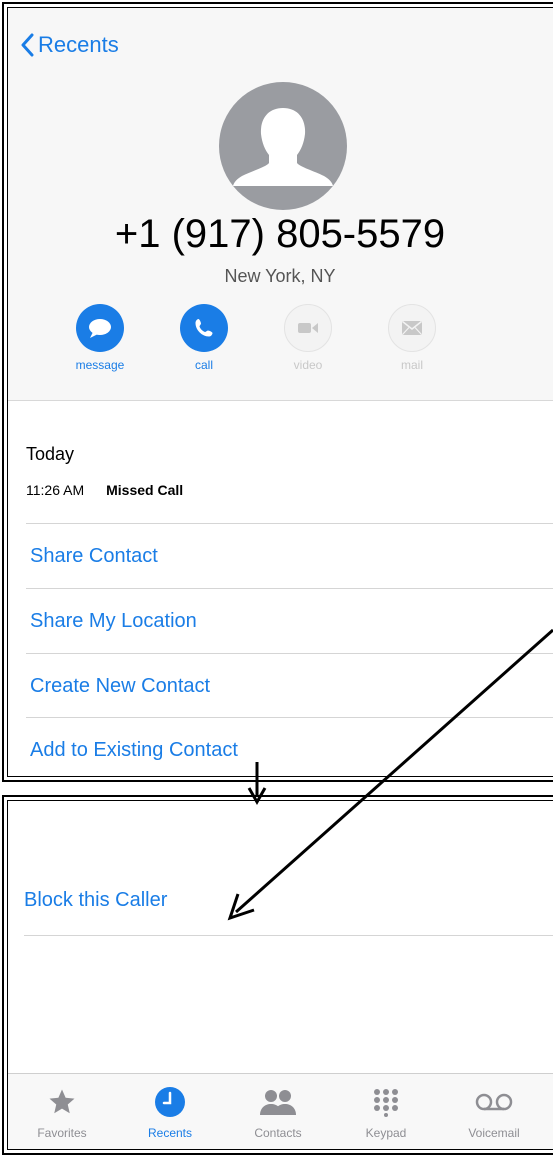 The height and width of the screenshot is (1155, 553). What do you see at coordinates (308, 328) in the screenshot?
I see `video-camera-icon` at bounding box center [308, 328].